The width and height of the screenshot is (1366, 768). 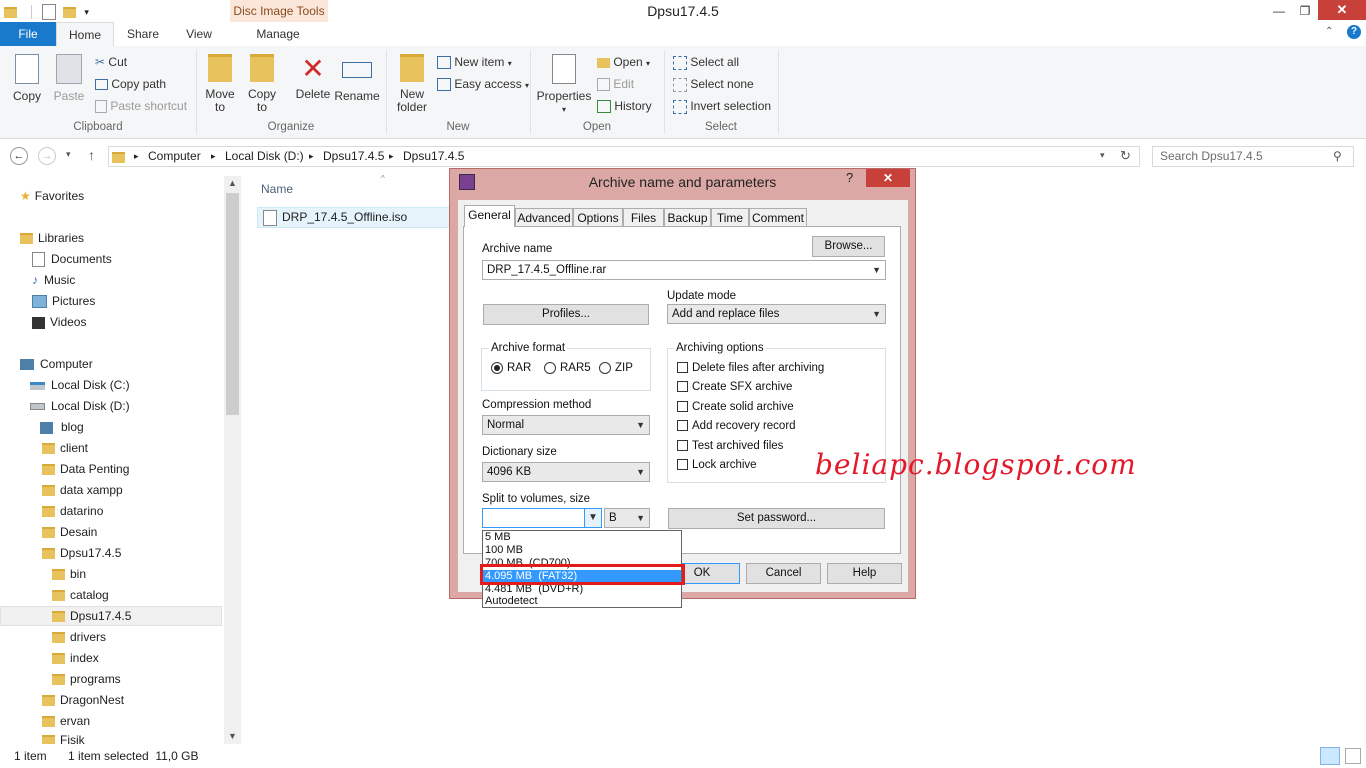 I want to click on invert-selection-button: Invert selection, so click(x=722, y=106).